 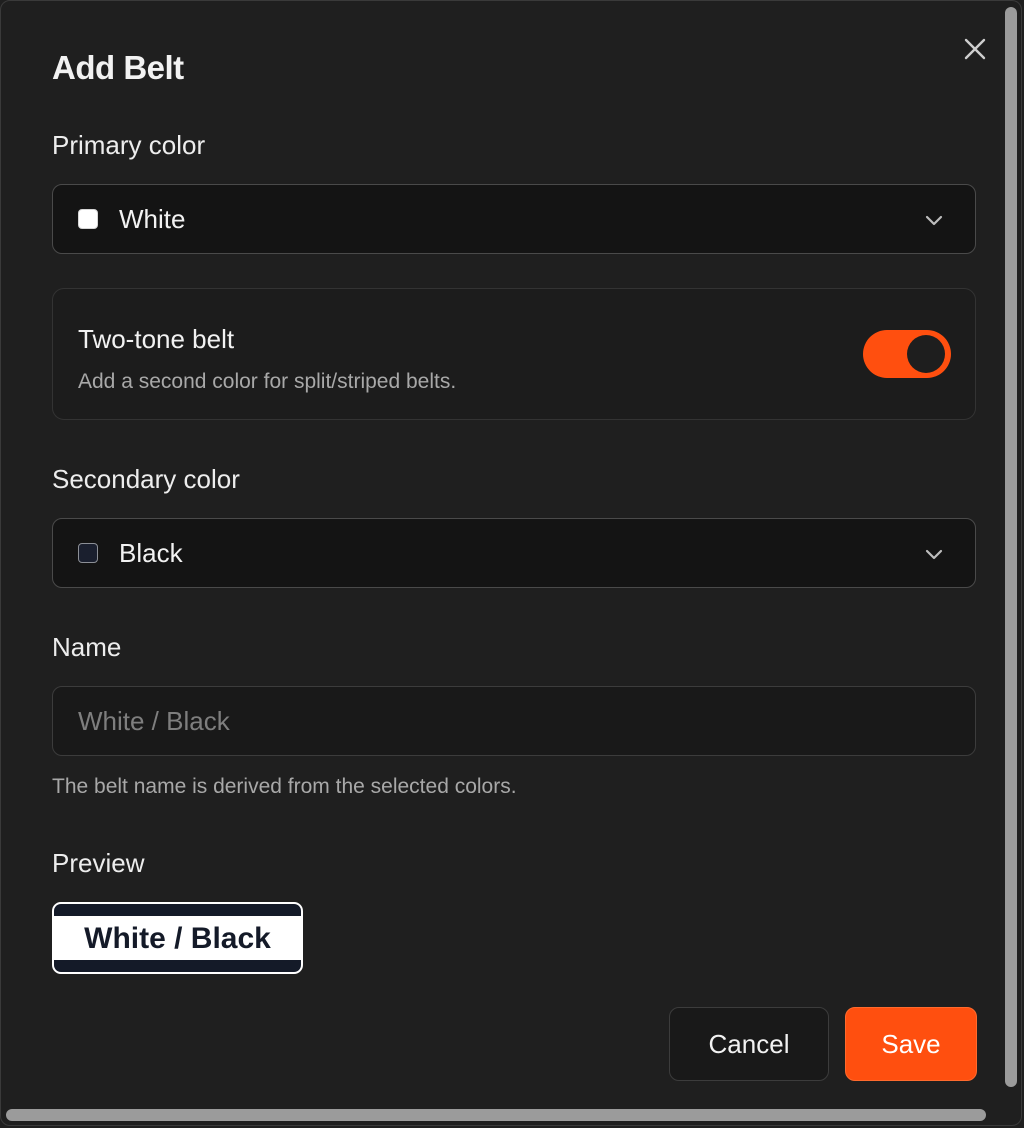 I want to click on belt-preview-badge: White / Black, so click(x=177, y=938).